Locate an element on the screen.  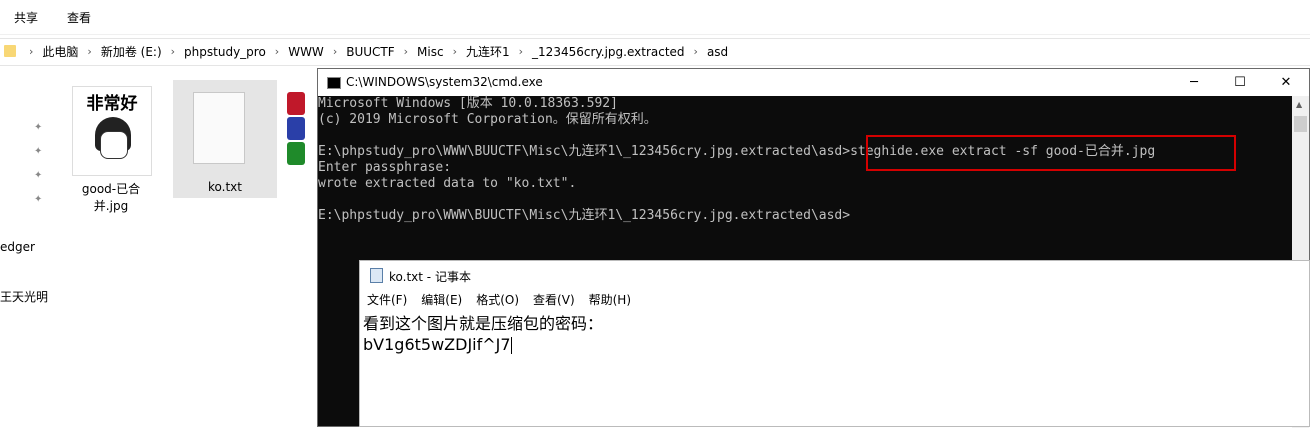
notepad-icon is located at coordinates (376, 275).